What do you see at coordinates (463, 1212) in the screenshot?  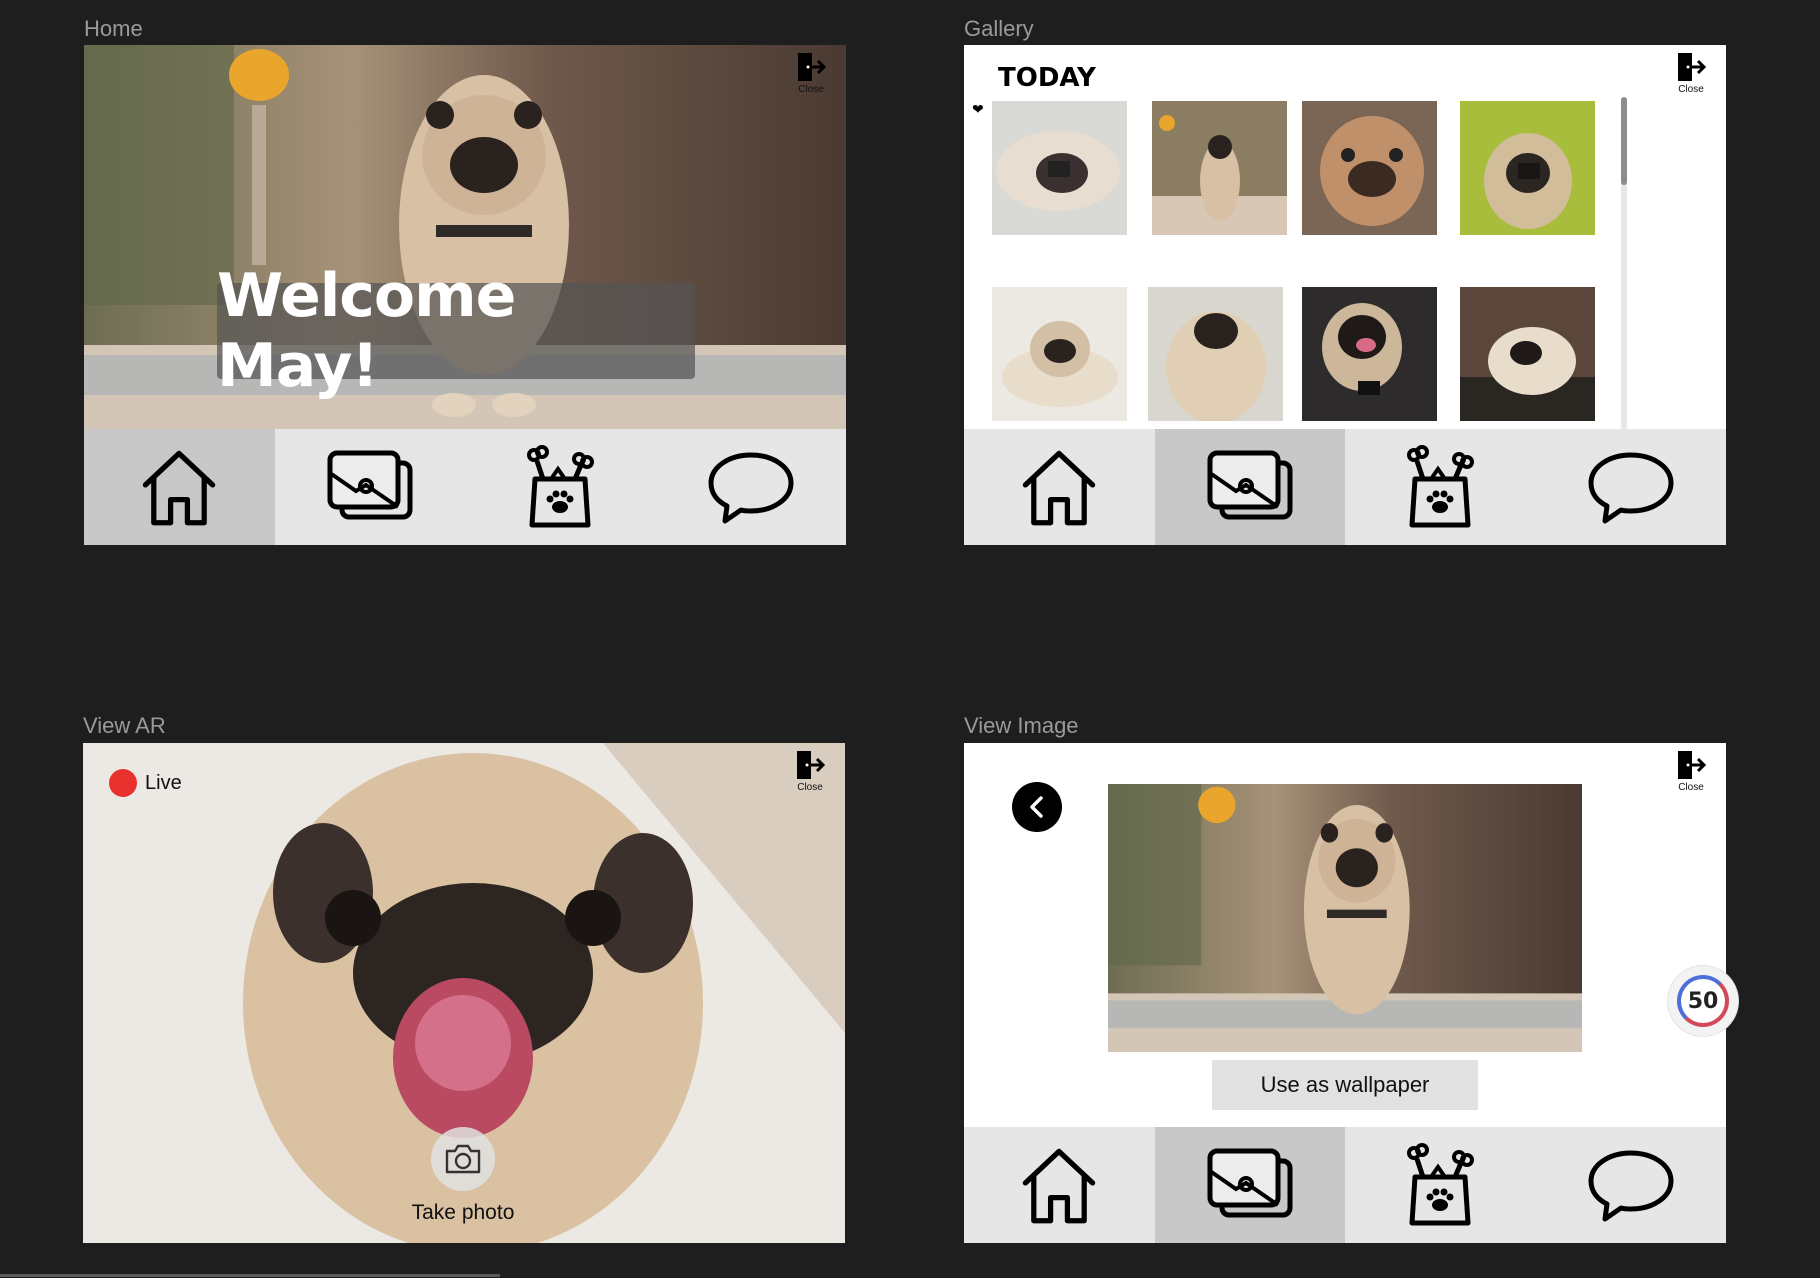 I see `take-photo-label: Take photo` at bounding box center [463, 1212].